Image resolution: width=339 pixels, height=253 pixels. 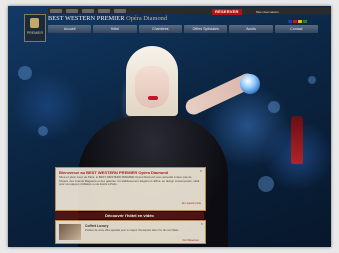 What do you see at coordinates (70, 29) in the screenshot?
I see `nav-item-home: Accueil` at bounding box center [70, 29].